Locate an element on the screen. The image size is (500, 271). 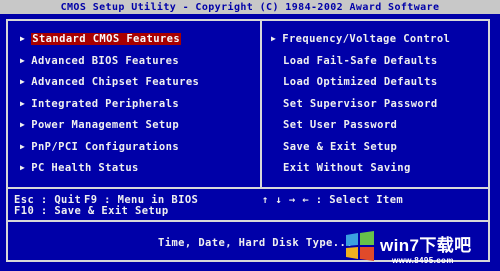
right-menu-item: Set User Password is located at coordinates (340, 125).